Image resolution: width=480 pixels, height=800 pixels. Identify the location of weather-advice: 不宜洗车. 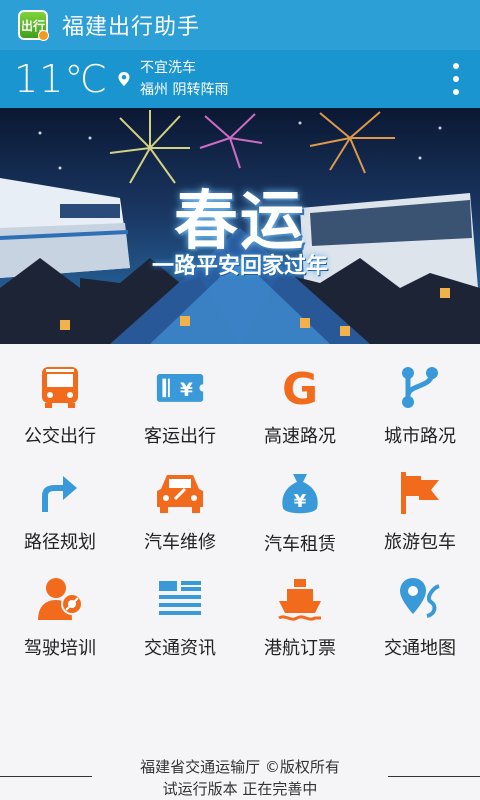
(168, 68).